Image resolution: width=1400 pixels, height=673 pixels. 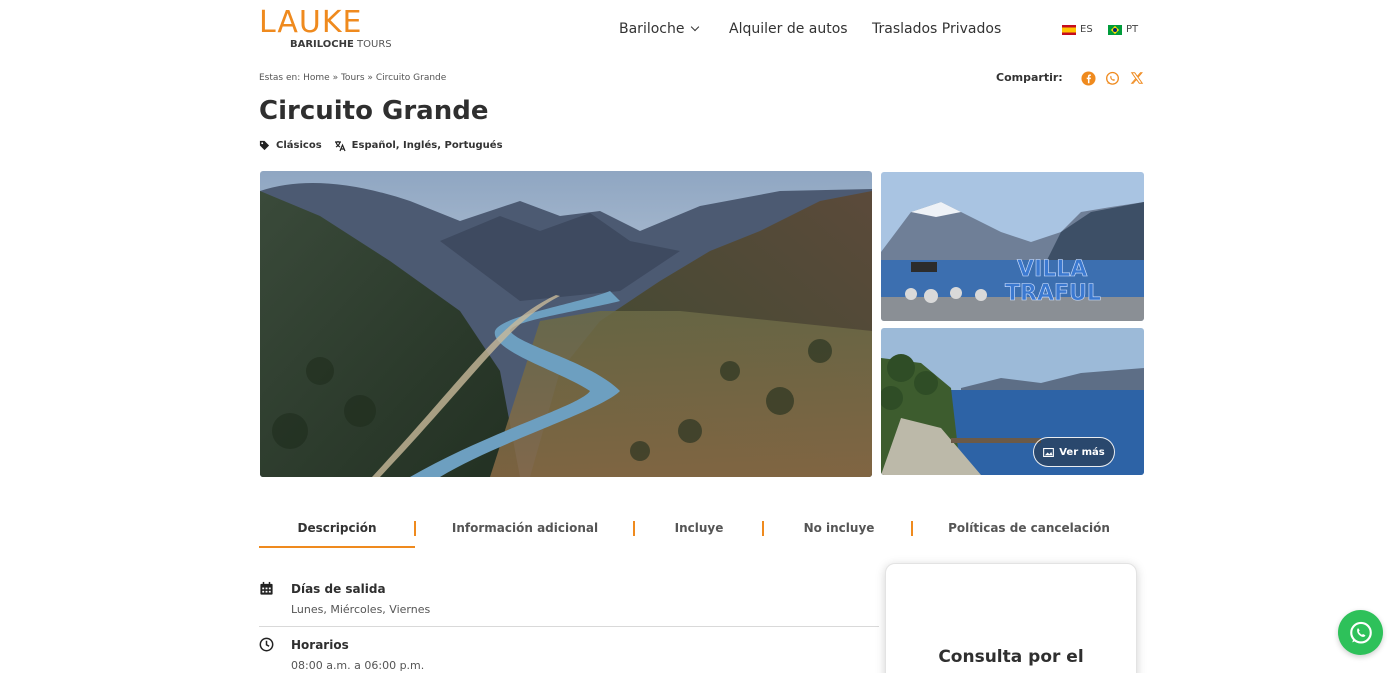 What do you see at coordinates (1074, 78) in the screenshot?
I see `share-bar: Compartir:` at bounding box center [1074, 78].